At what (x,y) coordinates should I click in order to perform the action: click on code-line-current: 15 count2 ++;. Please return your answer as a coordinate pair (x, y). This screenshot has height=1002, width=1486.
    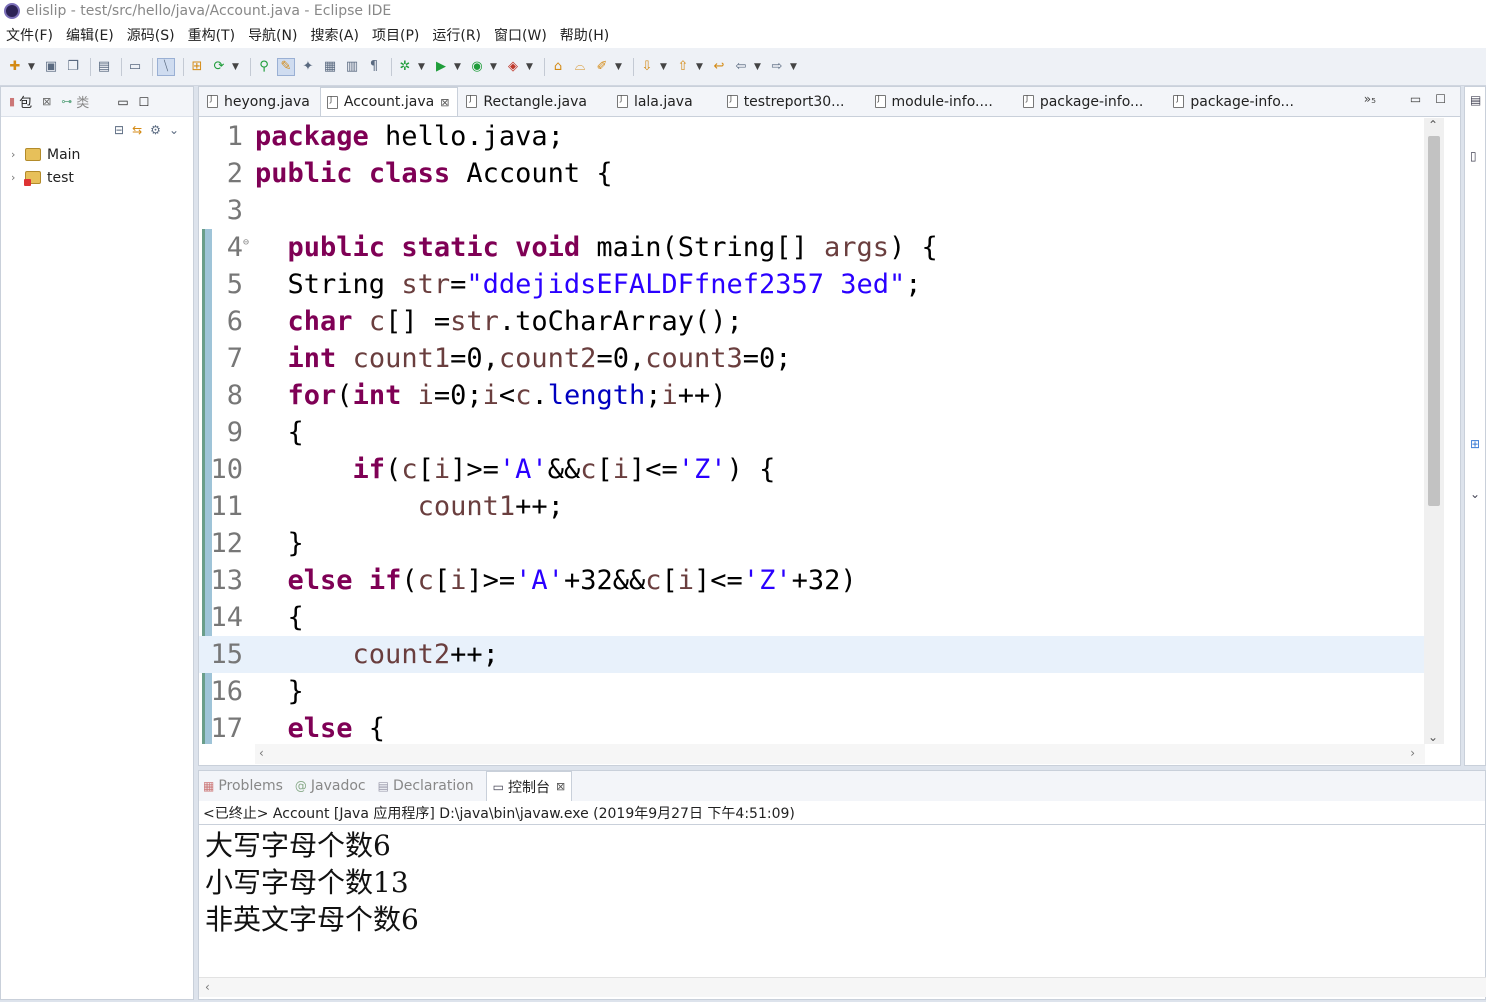
    Looking at the image, I should click on (812, 654).